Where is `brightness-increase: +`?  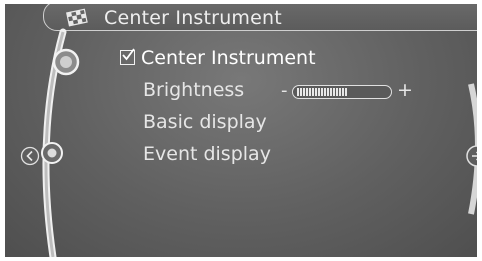 brightness-increase: + is located at coordinates (405, 90).